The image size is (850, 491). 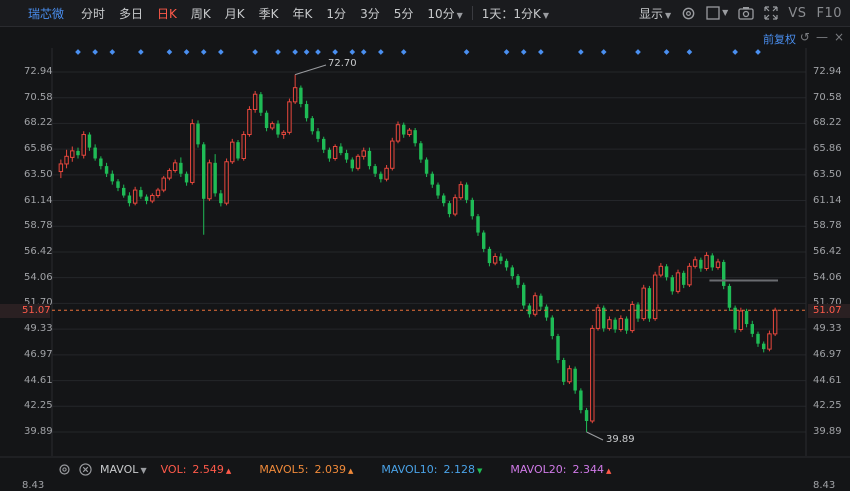 What do you see at coordinates (444, 13) in the screenshot?
I see `period-10min: 10分 ▼` at bounding box center [444, 13].